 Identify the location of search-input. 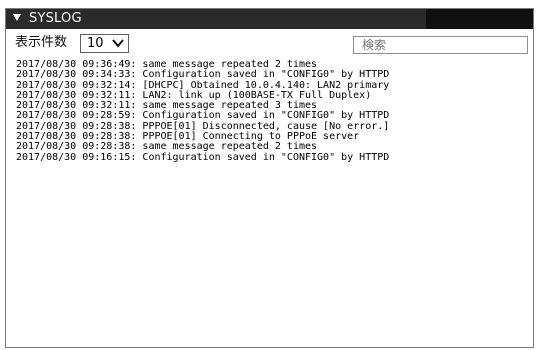
(440, 45).